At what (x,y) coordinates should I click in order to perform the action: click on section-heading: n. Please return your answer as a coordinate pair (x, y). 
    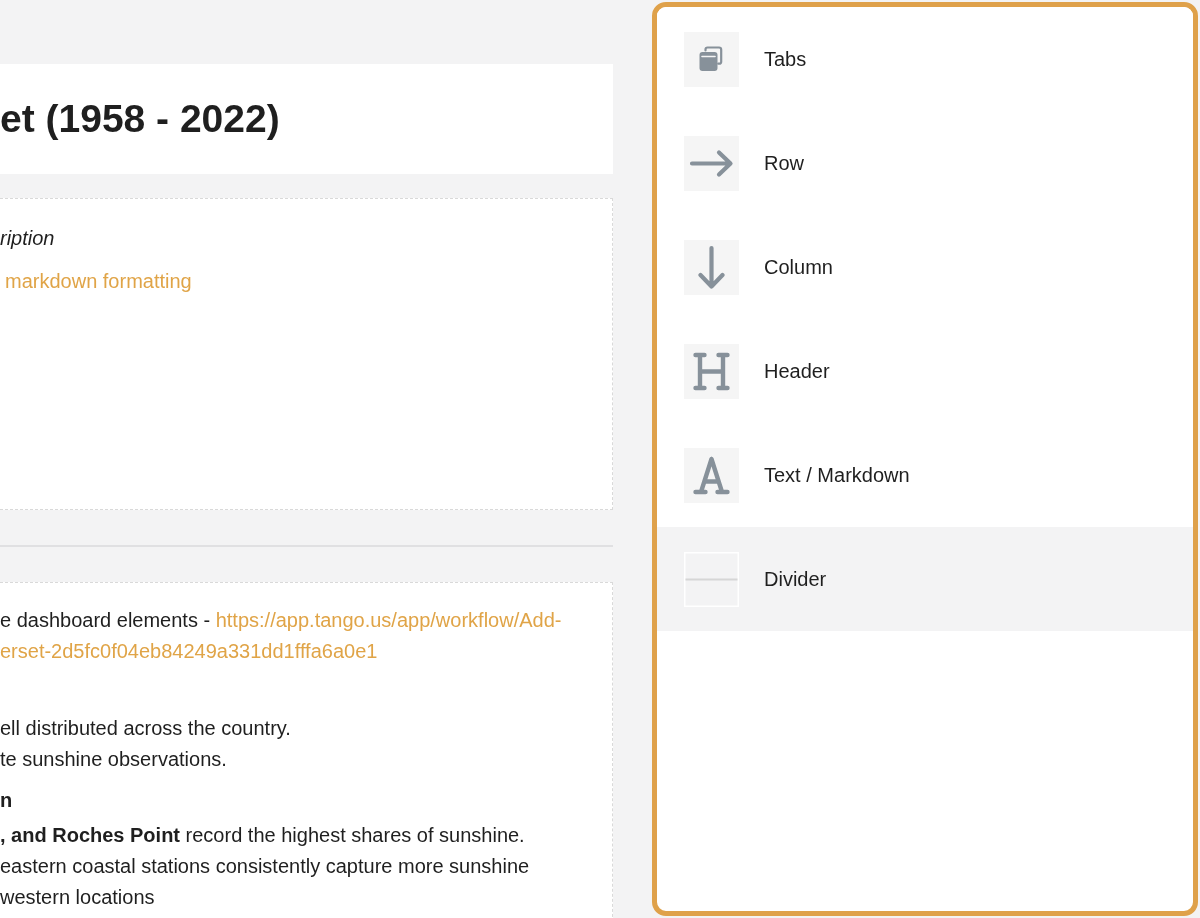
    Looking at the image, I should click on (7, 800).